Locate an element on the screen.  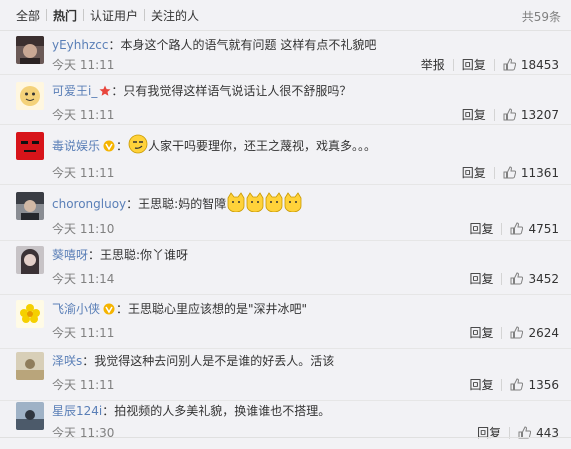
like-button: 2624 is located at coordinates (530, 333).